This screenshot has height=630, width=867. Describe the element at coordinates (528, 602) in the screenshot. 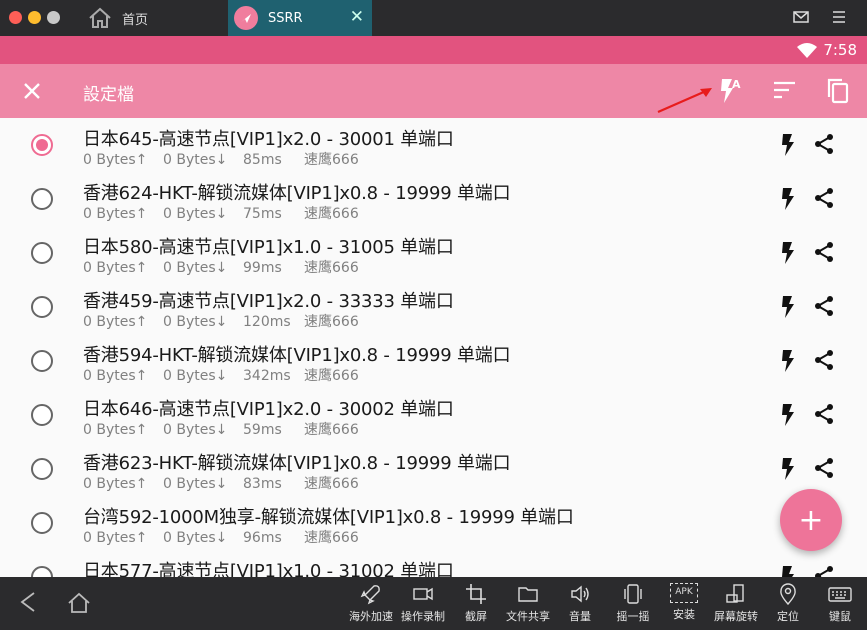

I see `tool-file-share: 文件共享` at that location.